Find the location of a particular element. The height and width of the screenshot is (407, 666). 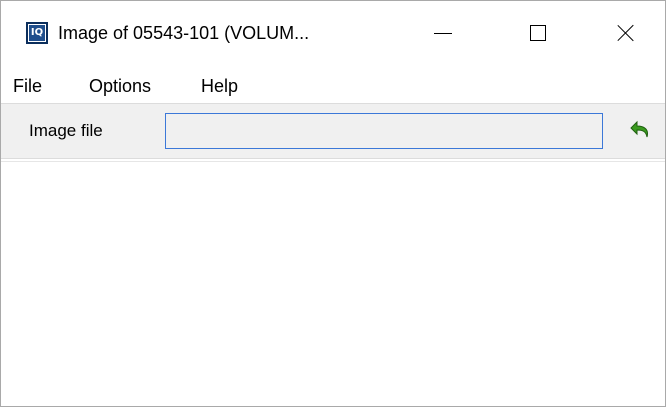

image-file-label: Image file is located at coordinates (66, 130).